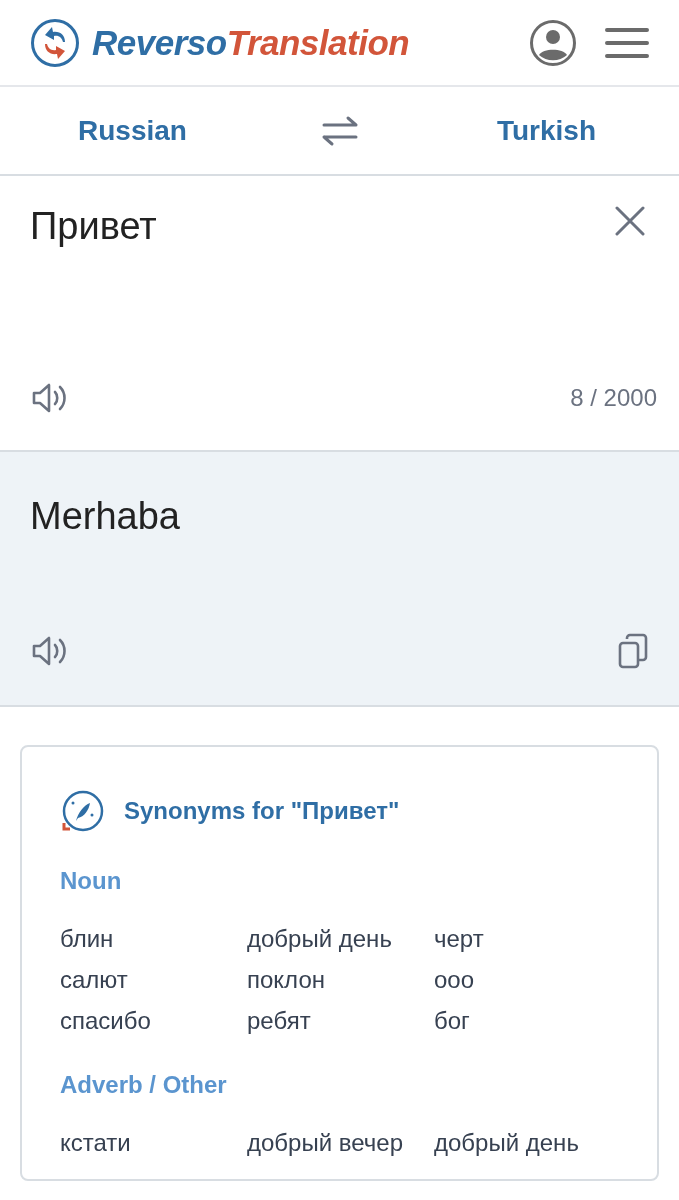 The height and width of the screenshot is (1200, 679). What do you see at coordinates (613, 398) in the screenshot?
I see `character-counter: 8 / 2000` at bounding box center [613, 398].